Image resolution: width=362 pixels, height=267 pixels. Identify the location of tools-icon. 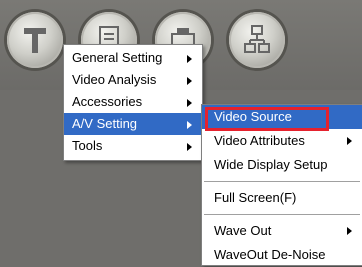
(35, 40).